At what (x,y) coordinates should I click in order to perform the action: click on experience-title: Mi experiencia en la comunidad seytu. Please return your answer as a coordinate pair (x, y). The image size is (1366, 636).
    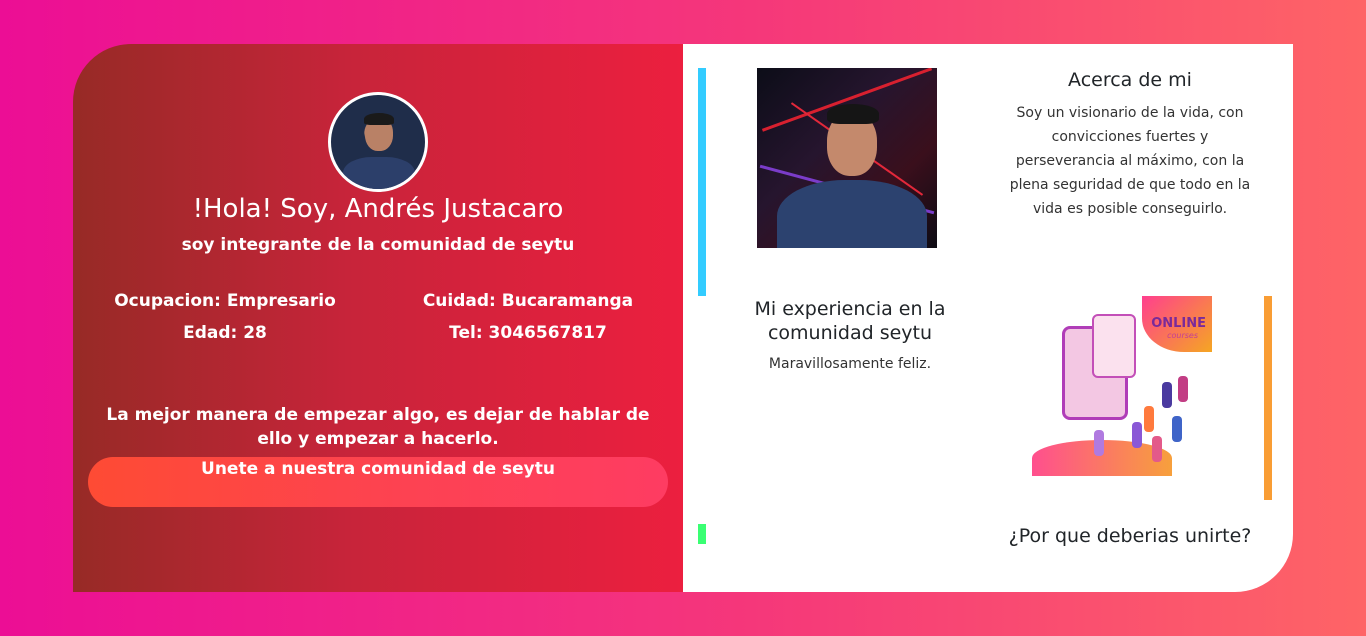
    Looking at the image, I should click on (850, 321).